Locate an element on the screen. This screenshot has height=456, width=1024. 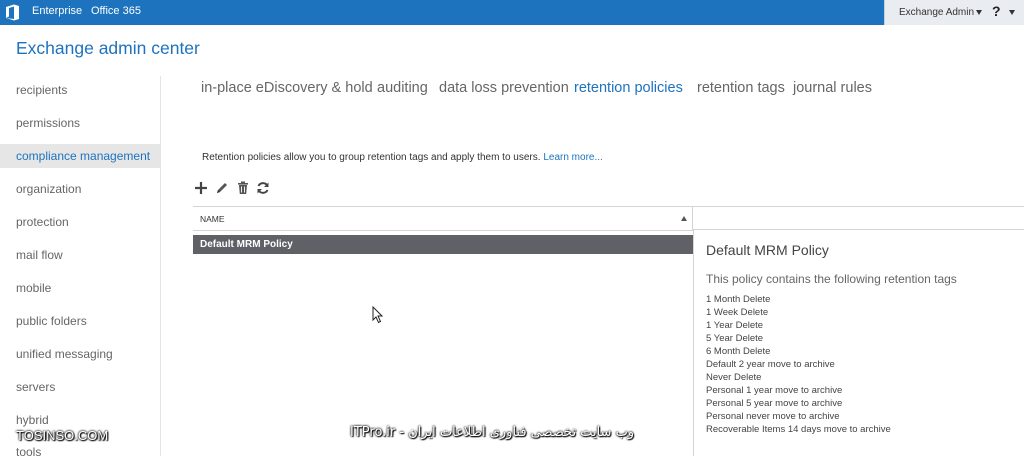
office365-link: Office 365 is located at coordinates (116, 11).